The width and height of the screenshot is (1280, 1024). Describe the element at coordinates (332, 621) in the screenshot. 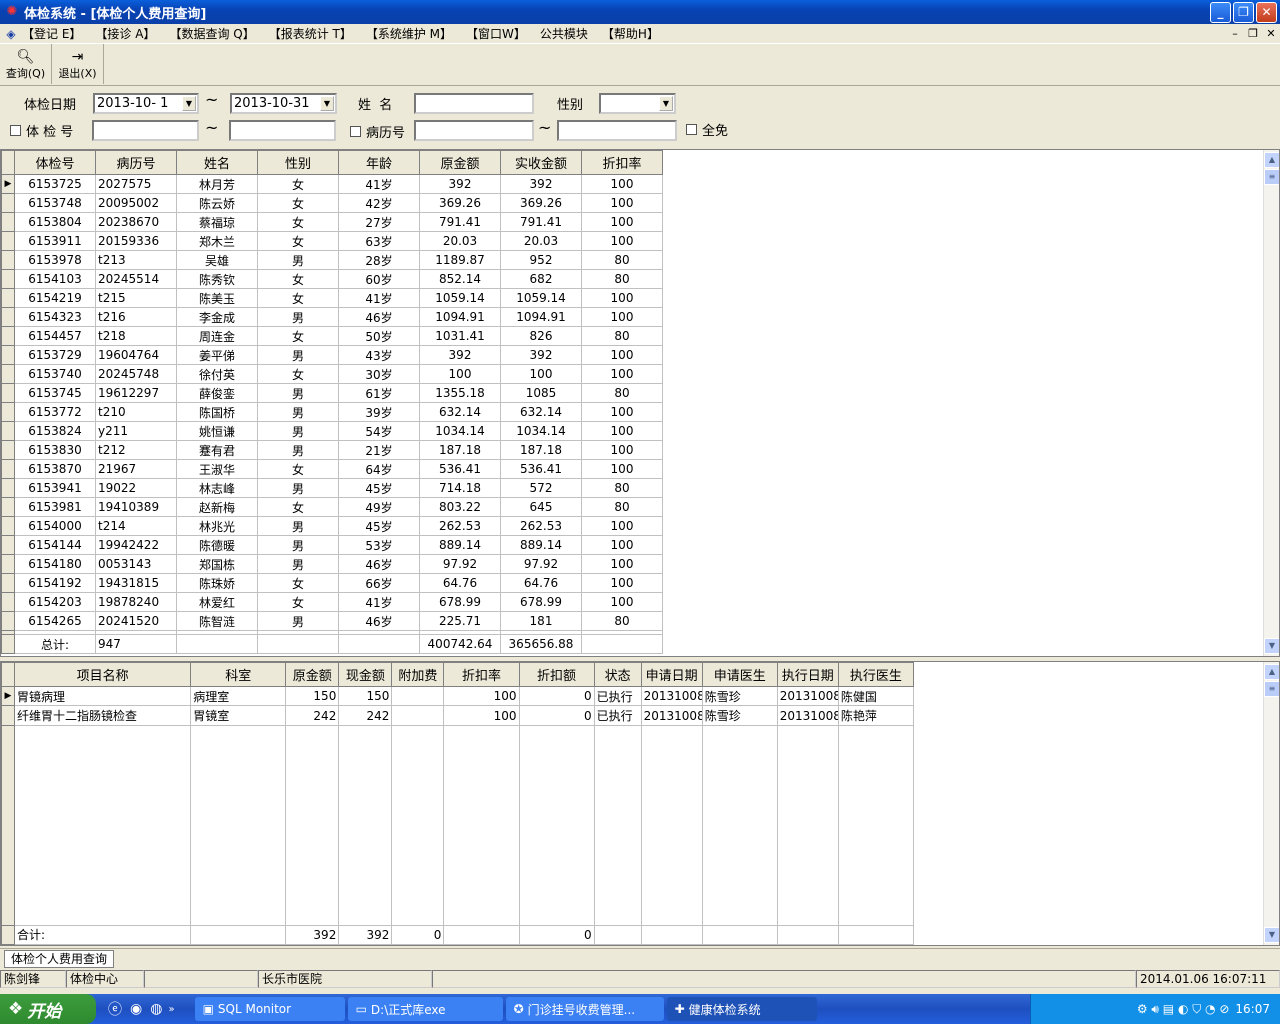

I see `table-row: 6154265 20241520 陈智涟男 46岁 225.71 181 80` at that location.